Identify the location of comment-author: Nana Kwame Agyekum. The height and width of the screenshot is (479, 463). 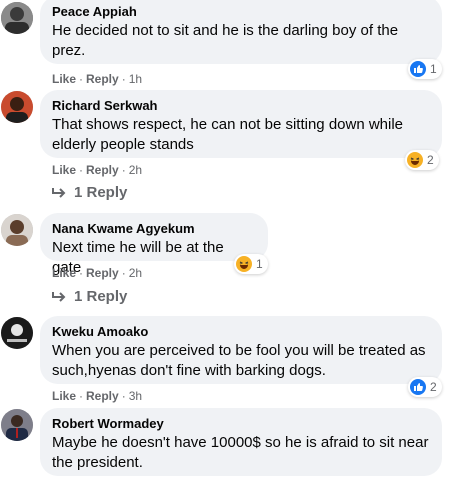
(154, 229).